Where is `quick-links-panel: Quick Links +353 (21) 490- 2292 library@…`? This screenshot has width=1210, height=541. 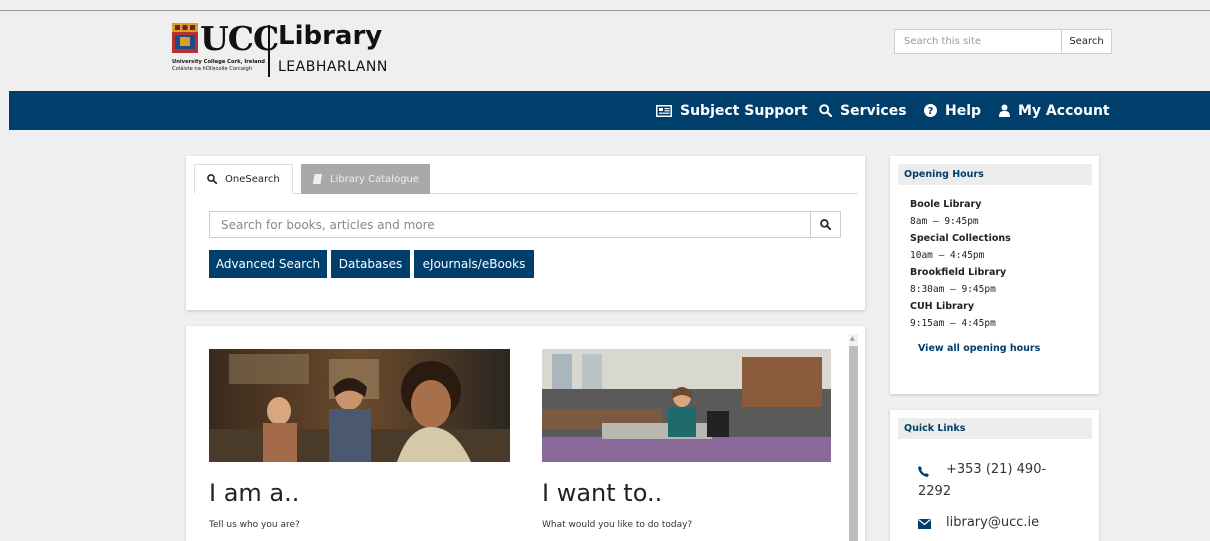 quick-links-panel: Quick Links +353 (21) 490- 2292 library@… is located at coordinates (994, 475).